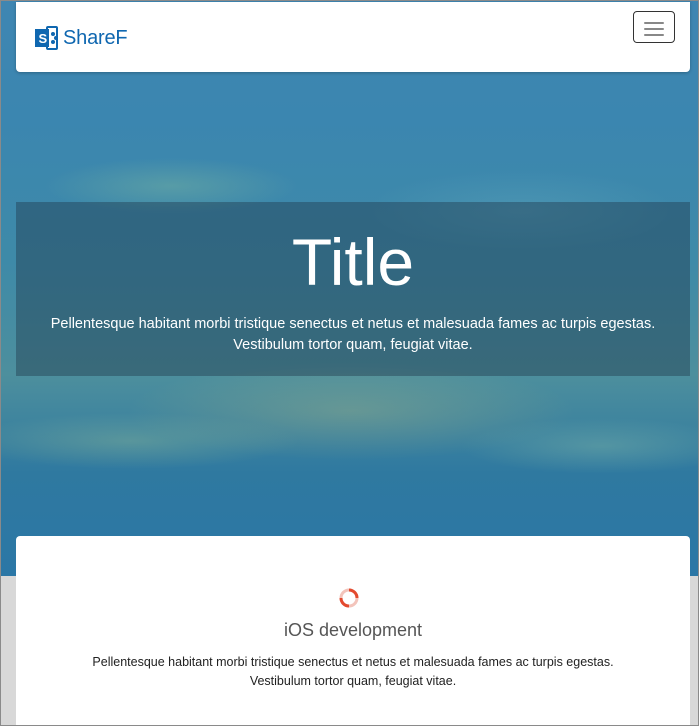  What do you see at coordinates (95, 37) in the screenshot?
I see `brand-name: ShareF` at bounding box center [95, 37].